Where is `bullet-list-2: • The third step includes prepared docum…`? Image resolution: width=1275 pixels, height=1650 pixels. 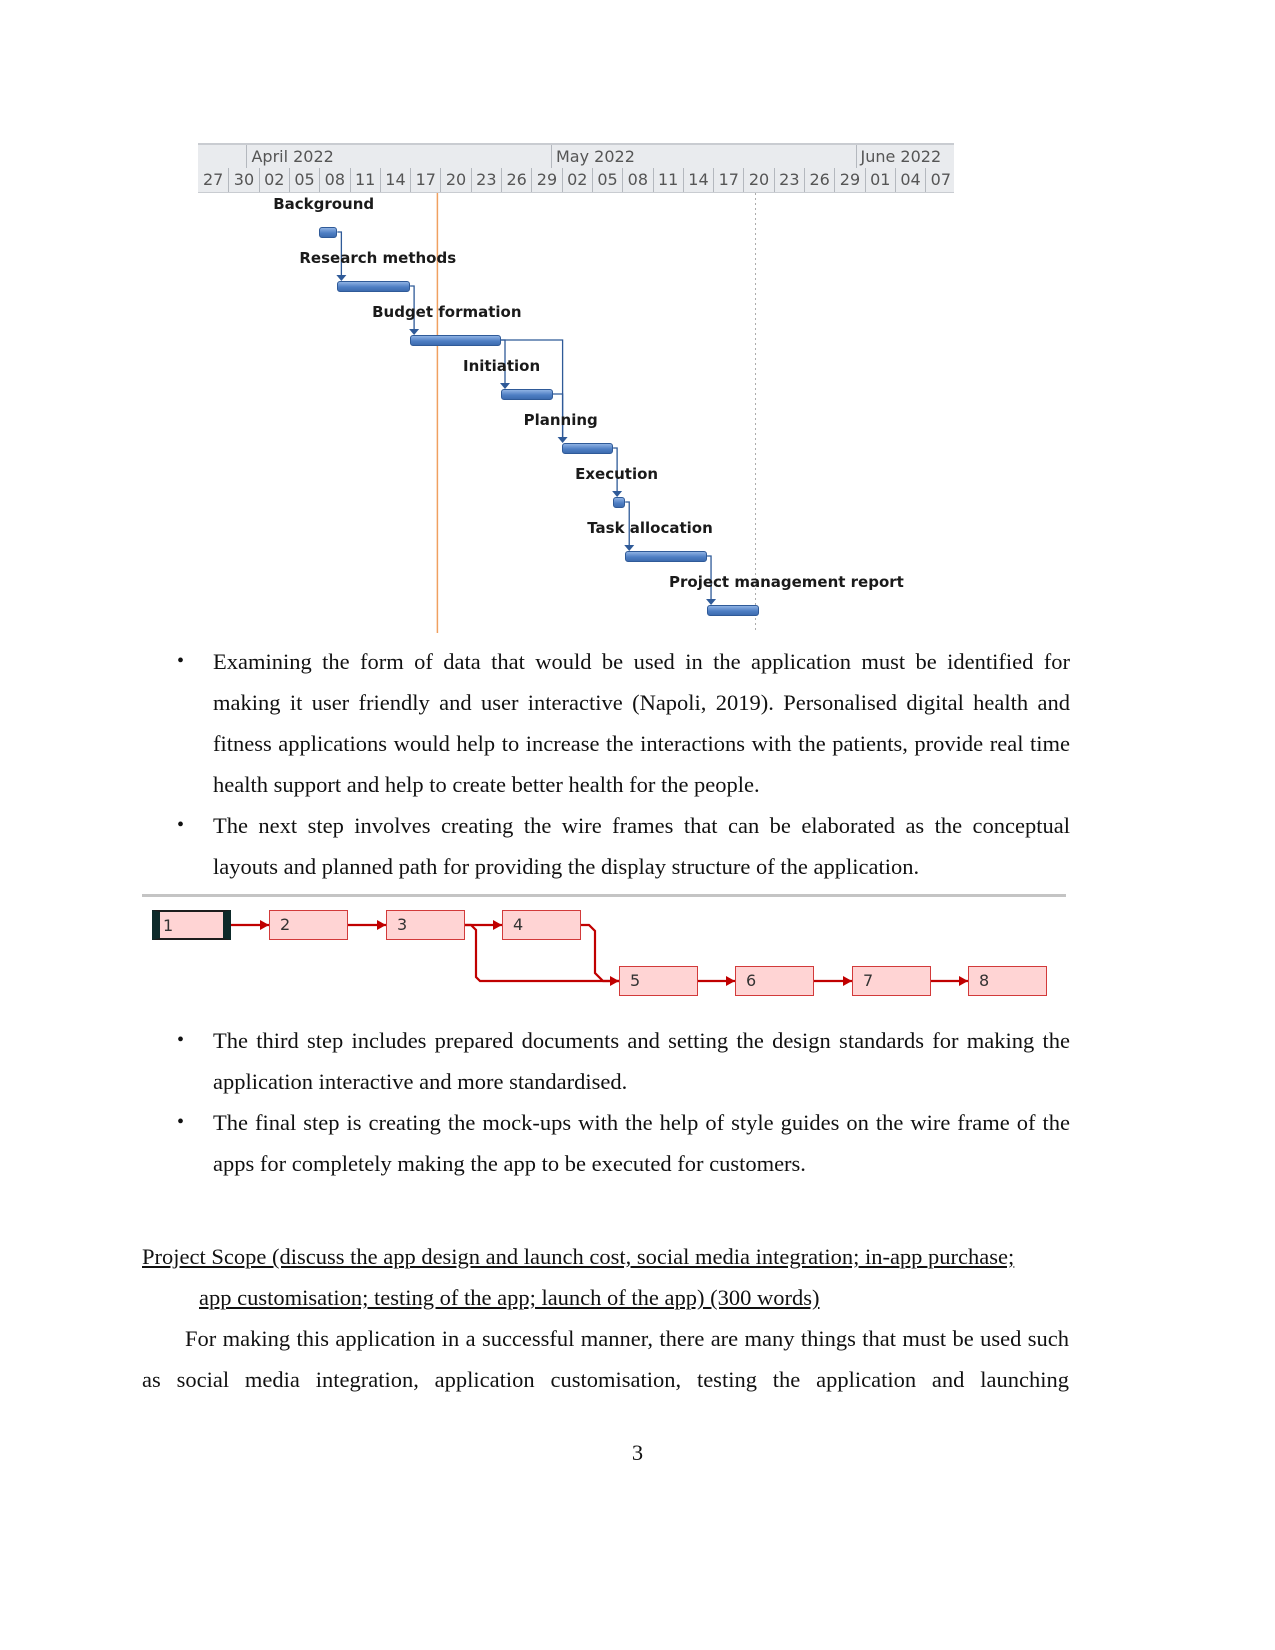 bullet-list-2: • The third step includes prepared docum… is located at coordinates (605, 1102).